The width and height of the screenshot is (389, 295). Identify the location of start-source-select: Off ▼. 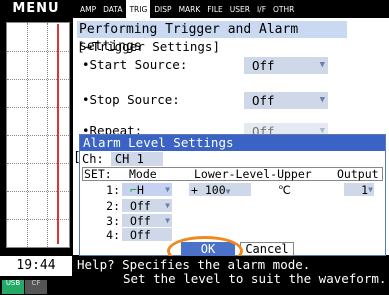
(286, 65).